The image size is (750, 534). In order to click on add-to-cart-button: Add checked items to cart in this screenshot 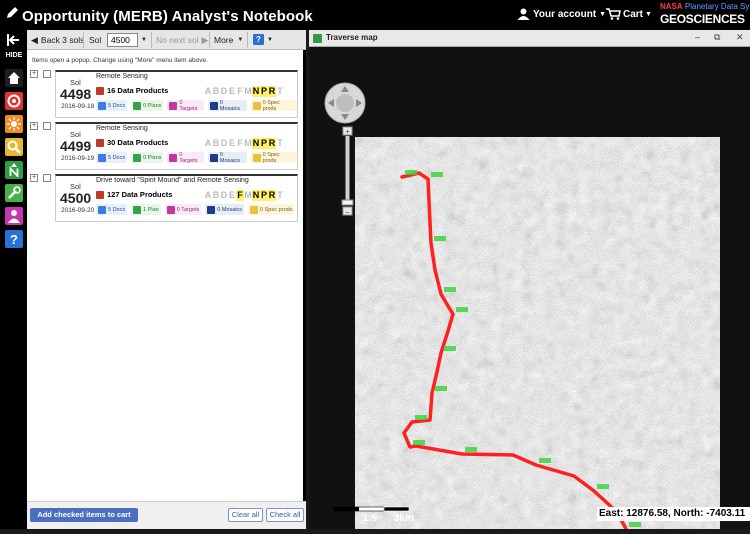, I will do `click(84, 515)`.